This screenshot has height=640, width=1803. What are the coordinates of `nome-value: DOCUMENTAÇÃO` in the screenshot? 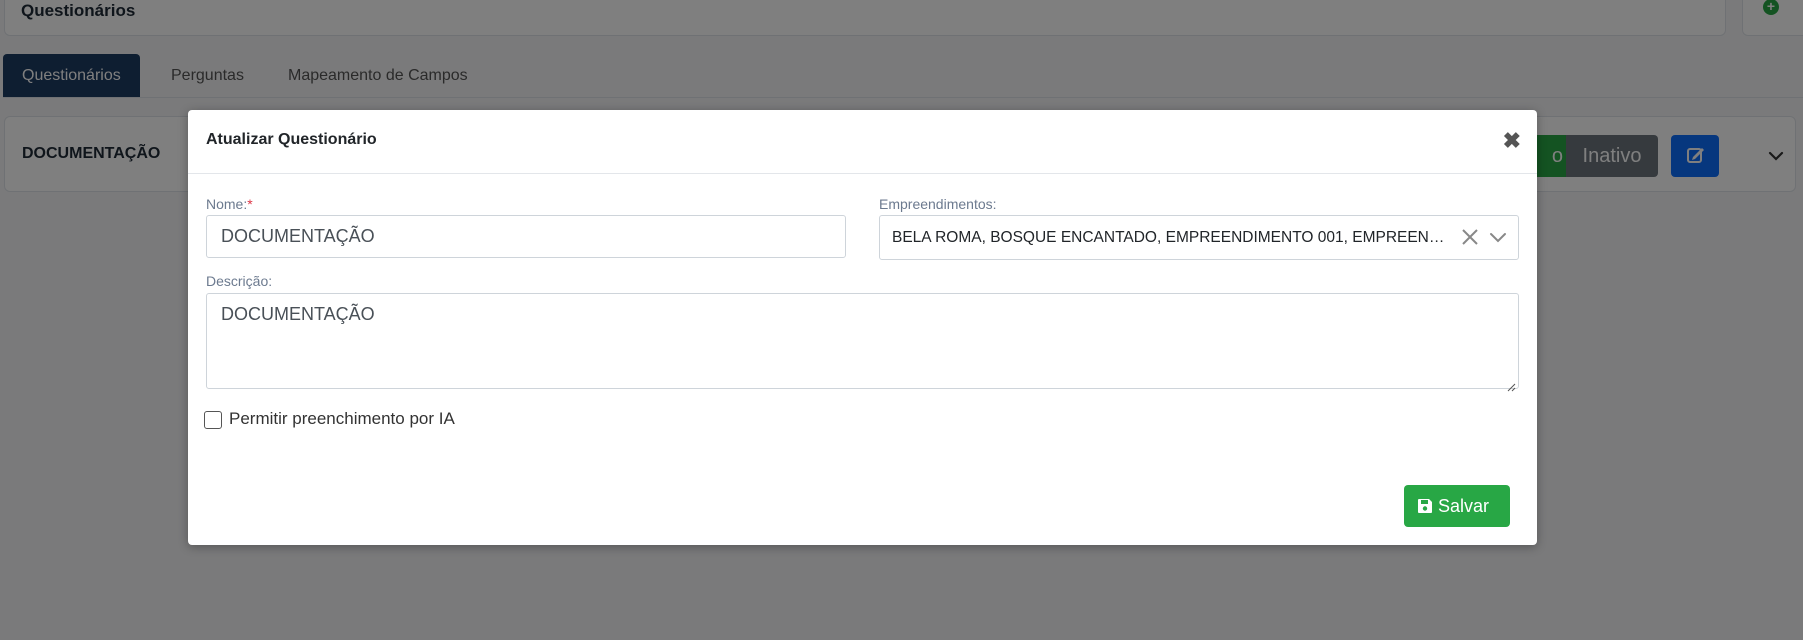 It's located at (298, 236).